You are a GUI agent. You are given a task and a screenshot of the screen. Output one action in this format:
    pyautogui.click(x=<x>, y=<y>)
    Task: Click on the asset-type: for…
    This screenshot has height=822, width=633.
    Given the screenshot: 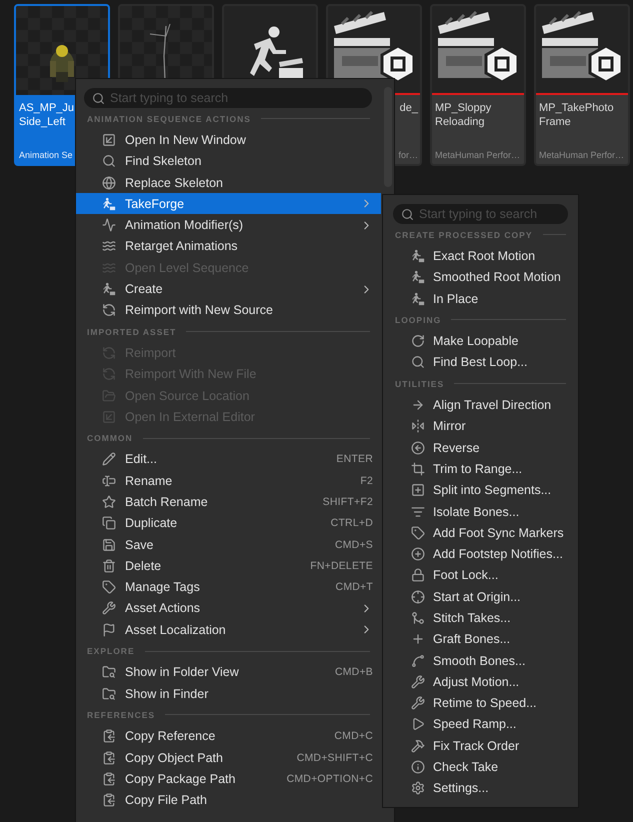 What is the action you would take?
    pyautogui.click(x=408, y=155)
    